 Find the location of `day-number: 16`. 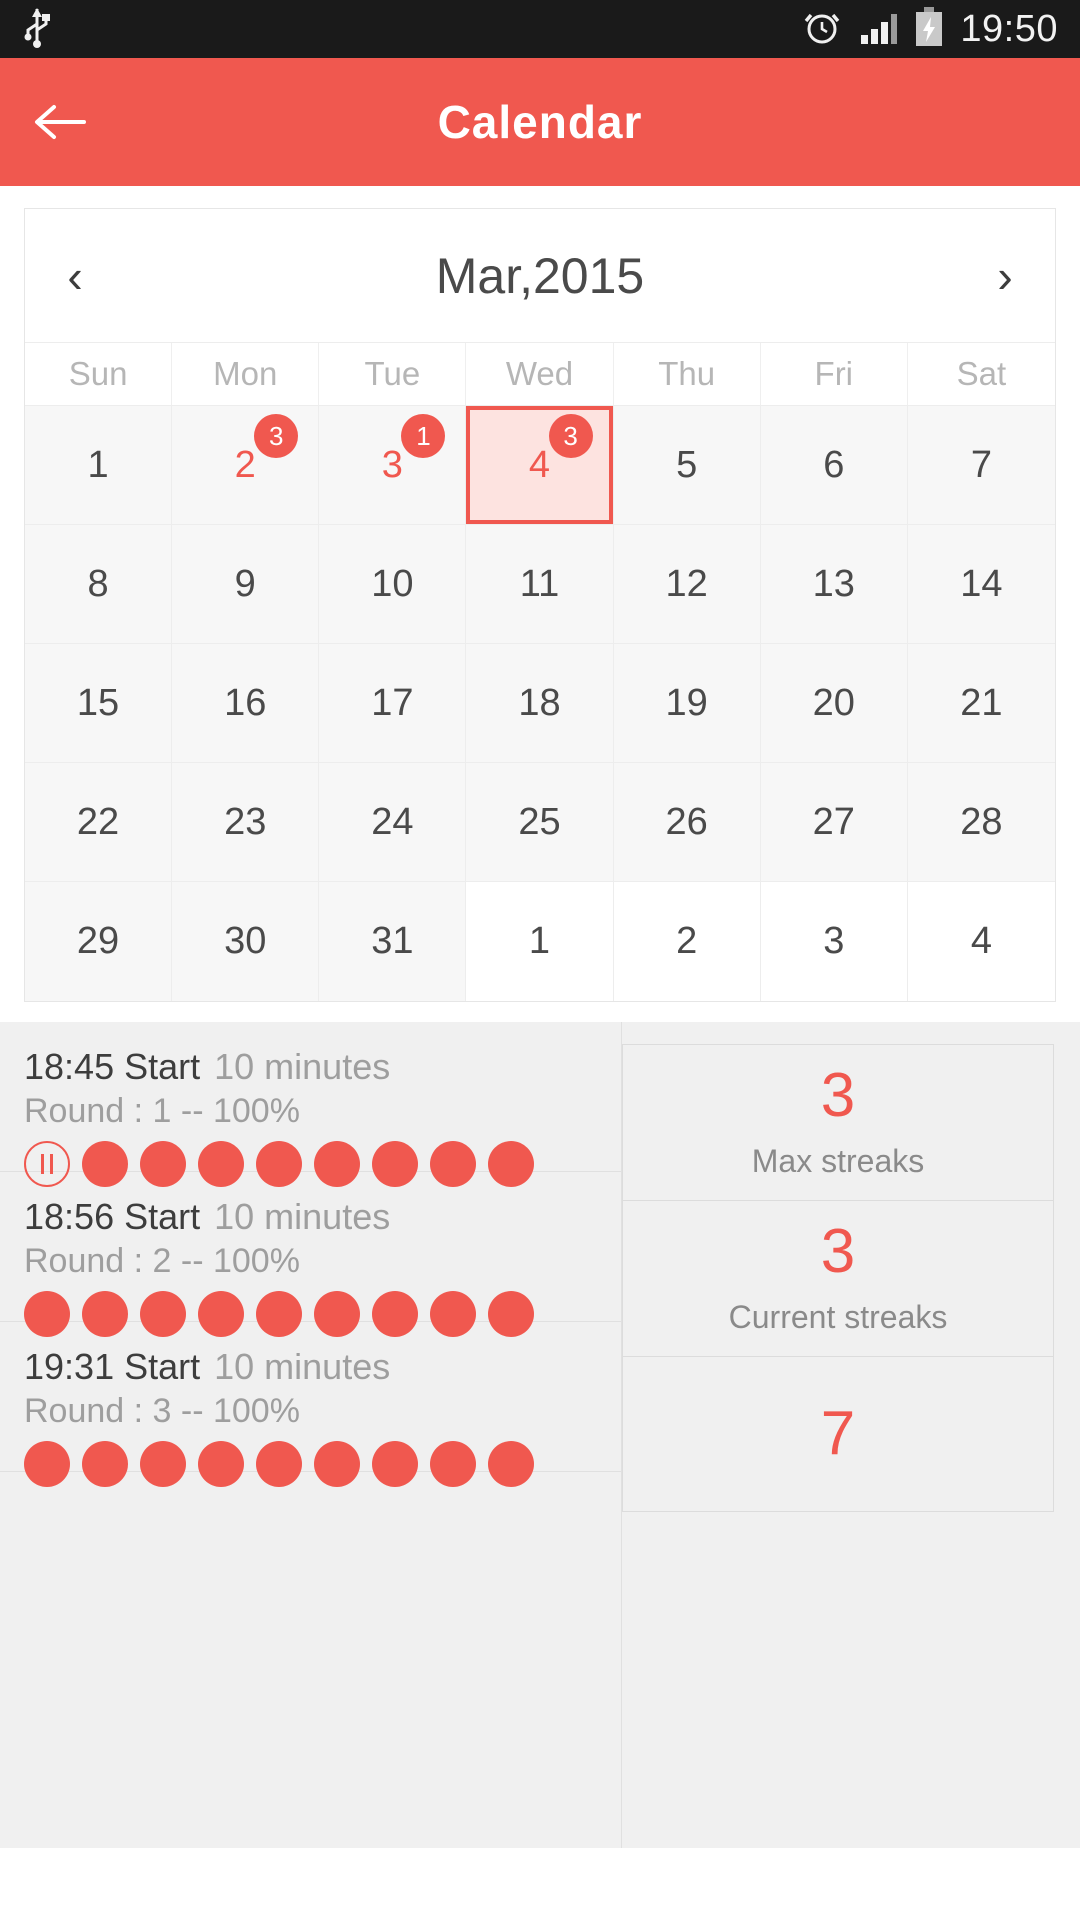

day-number: 16 is located at coordinates (245, 702).